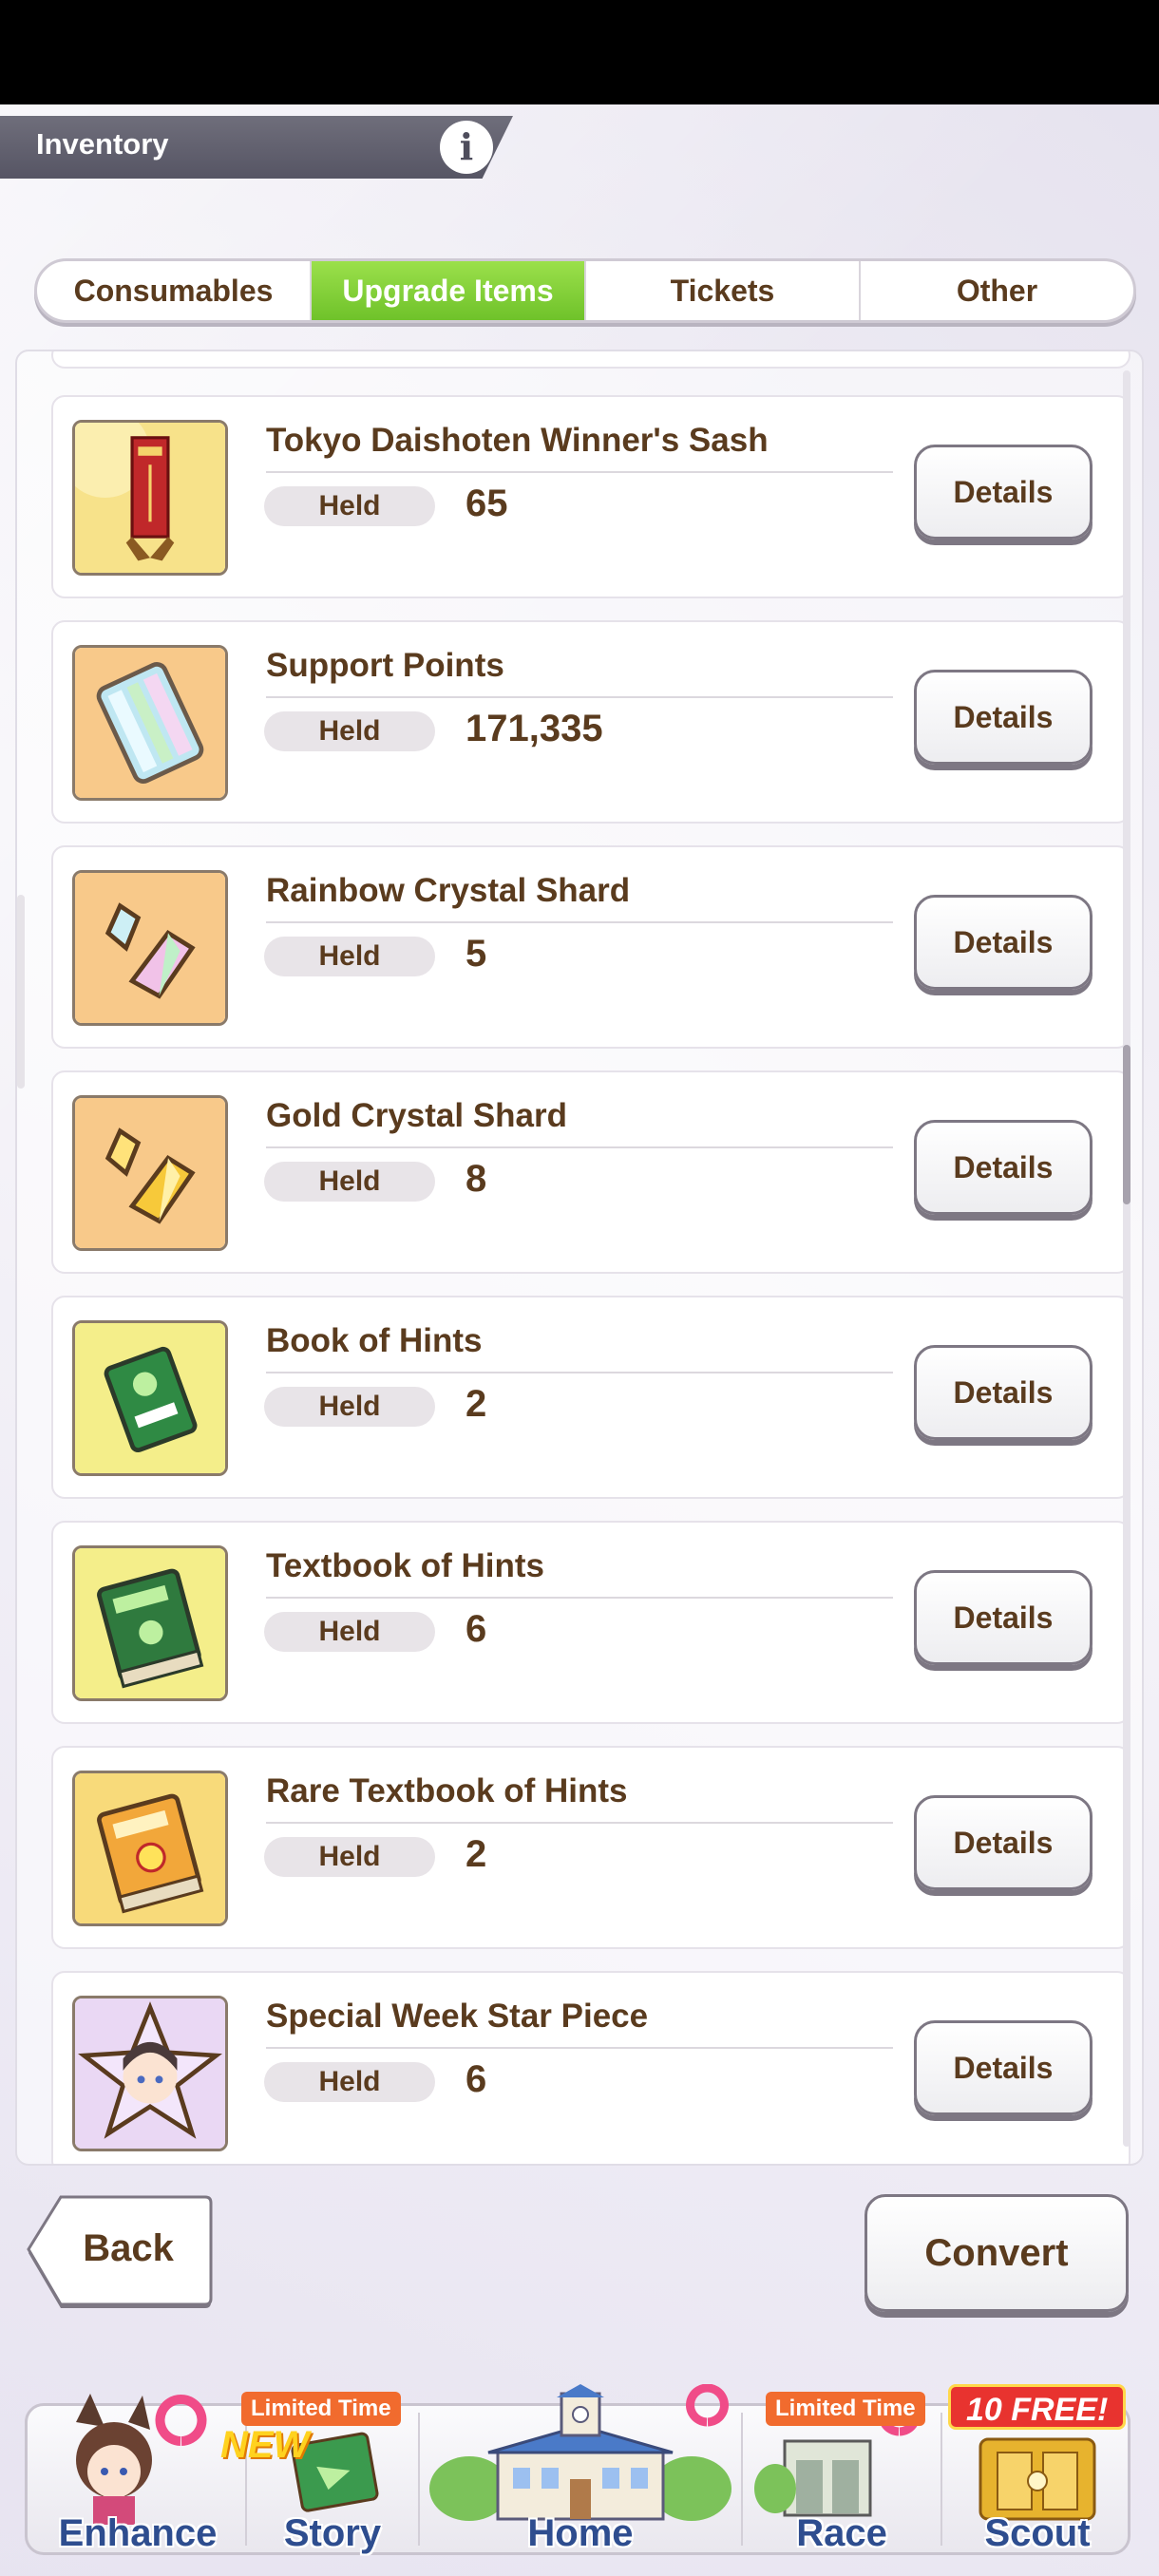 The height and width of the screenshot is (2576, 1159). I want to click on nav-scout-label: Scout, so click(1037, 2533).